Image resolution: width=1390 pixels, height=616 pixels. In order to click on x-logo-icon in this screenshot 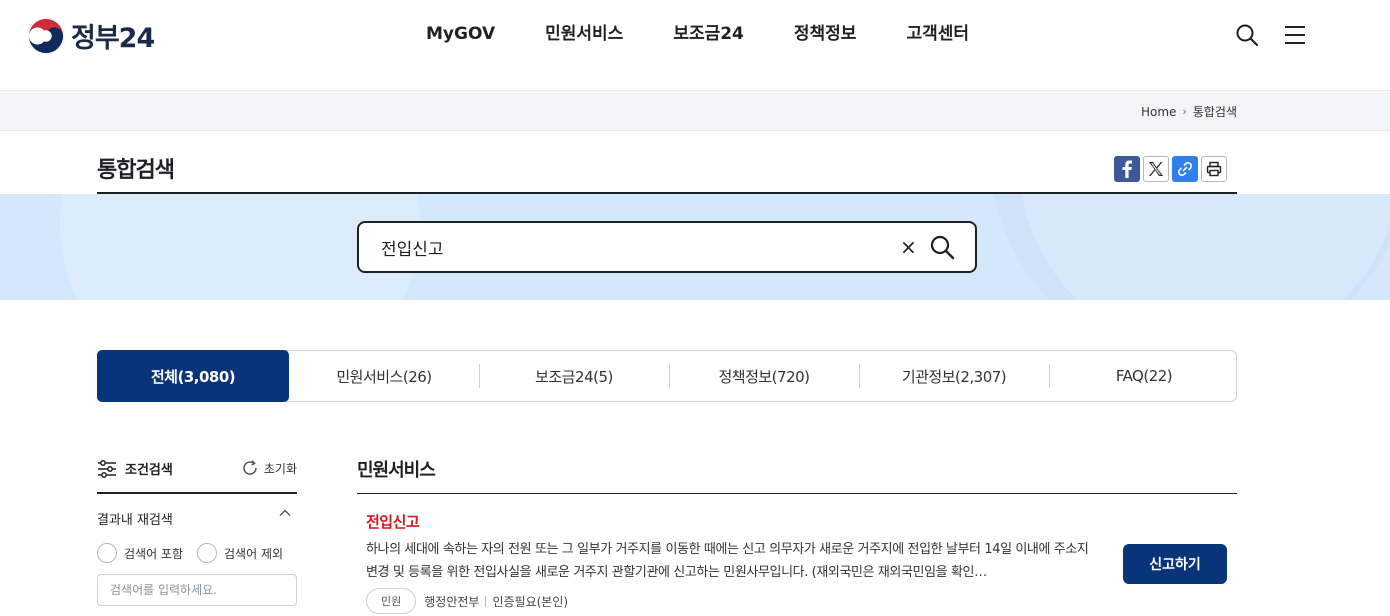, I will do `click(1156, 169)`.